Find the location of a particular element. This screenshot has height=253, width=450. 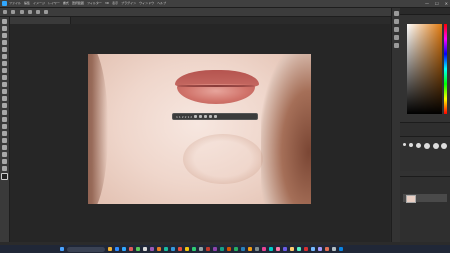

eyedropper-tool-icon is located at coordinates (4, 63).